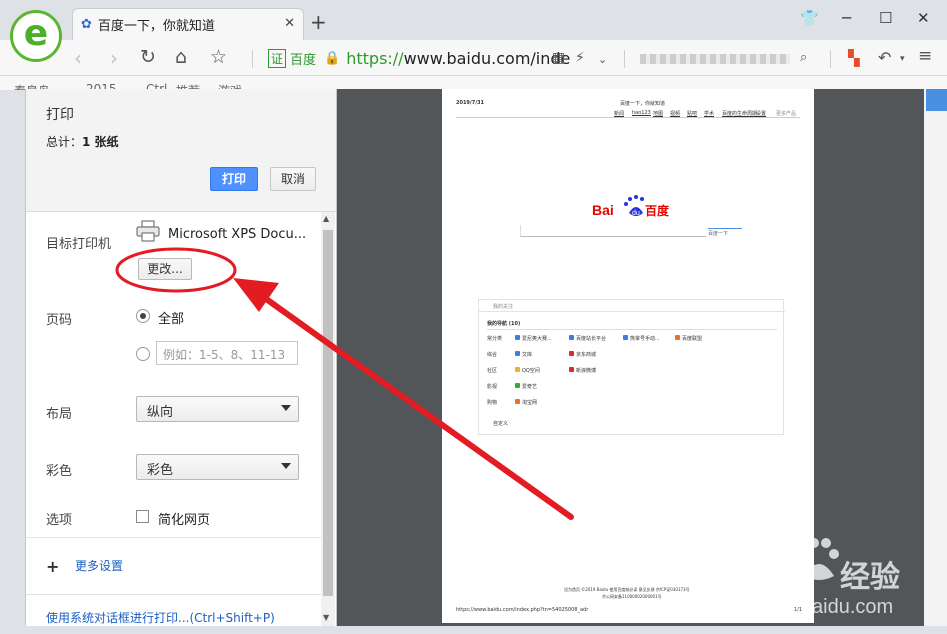 This screenshot has height=634, width=947. What do you see at coordinates (619, 114) in the screenshot?
I see `preview-top-link: 新闻` at bounding box center [619, 114].